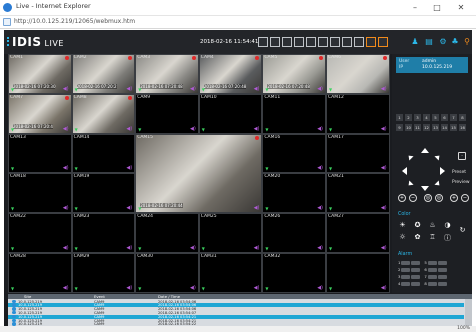  I want to click on layout-6x6-button, so click(347, 42).